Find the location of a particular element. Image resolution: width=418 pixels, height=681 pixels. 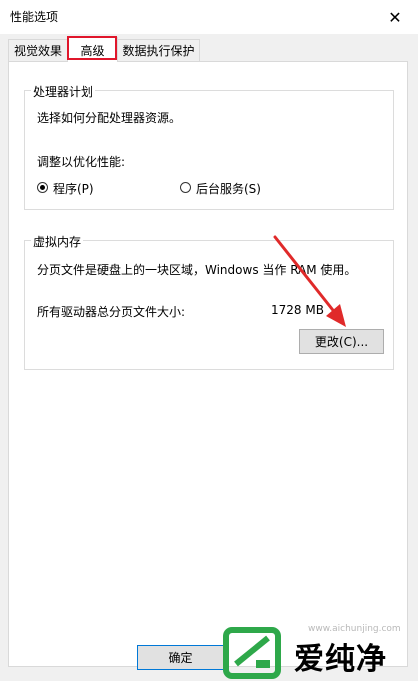

logo-text: 爱纯净 is located at coordinates (340, 659).